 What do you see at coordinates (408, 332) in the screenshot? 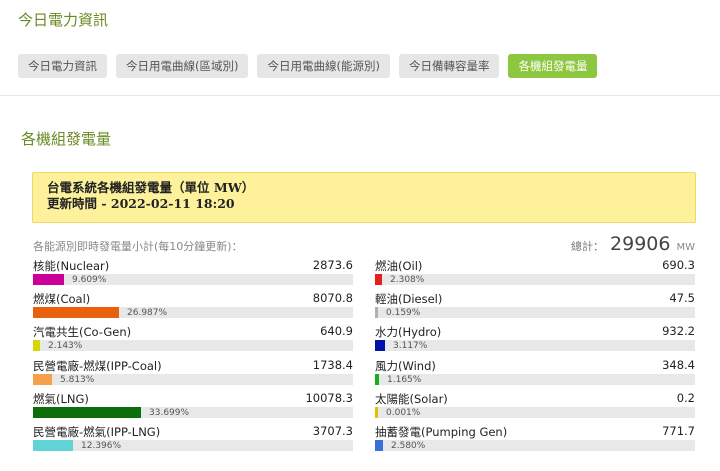
I see `energy-name: 水力(Hydro)` at bounding box center [408, 332].